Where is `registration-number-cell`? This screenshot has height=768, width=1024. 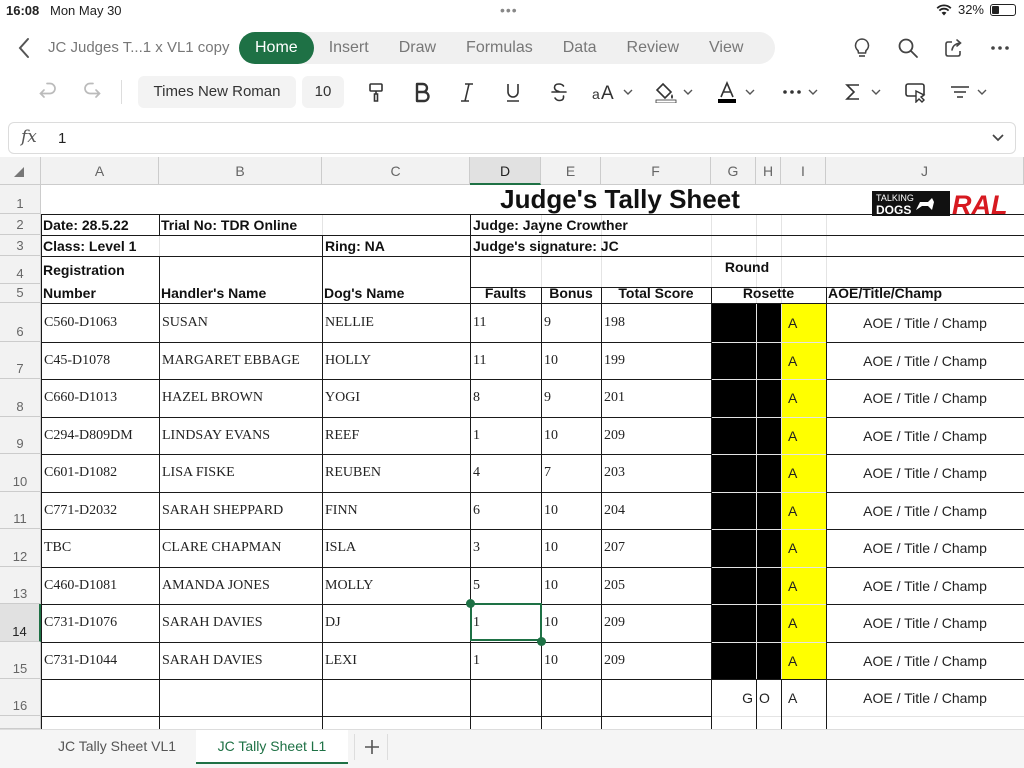 registration-number-cell is located at coordinates (100, 697).